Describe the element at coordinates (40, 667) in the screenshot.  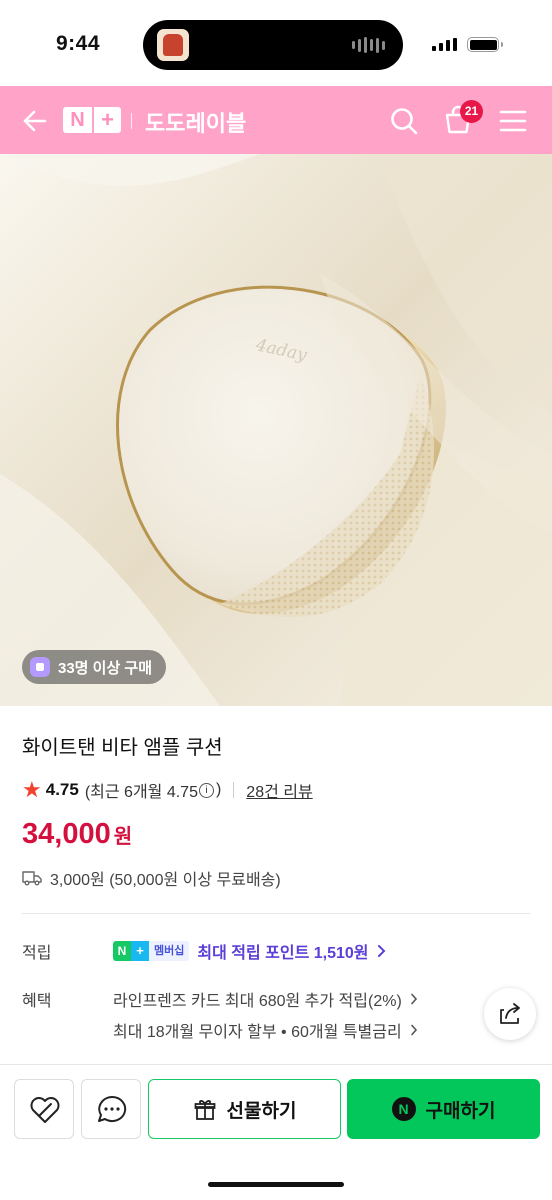
I see `shopping-bag-icon` at that location.